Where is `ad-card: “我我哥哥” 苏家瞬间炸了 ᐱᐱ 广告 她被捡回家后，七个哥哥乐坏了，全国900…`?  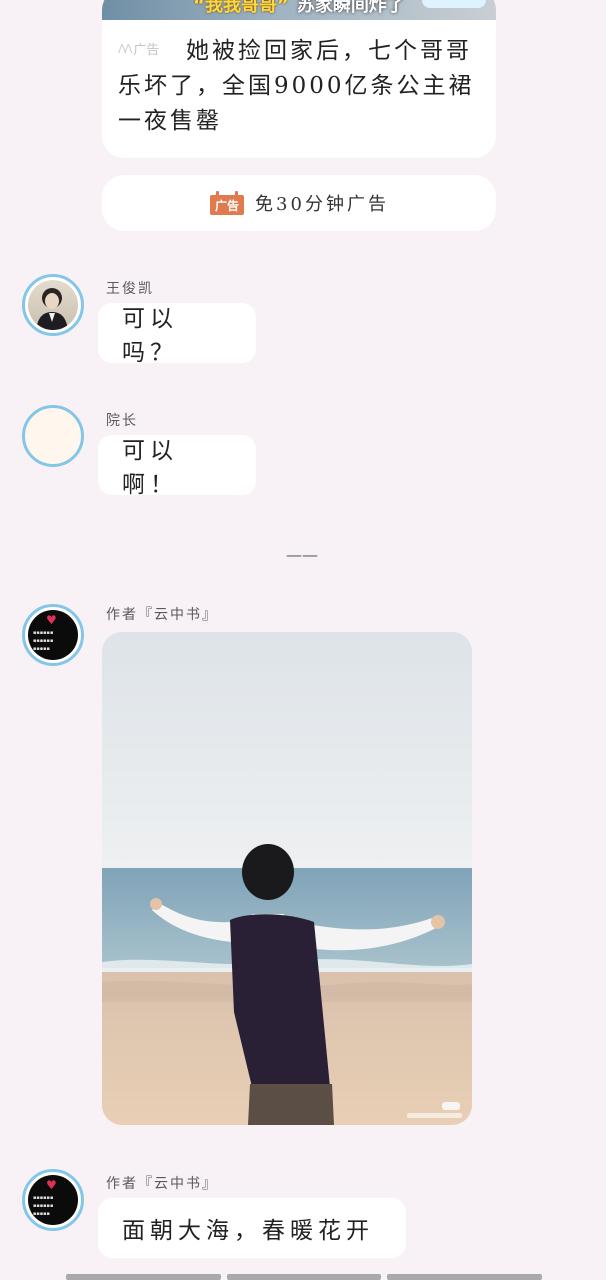 ad-card: “我我哥哥” 苏家瞬间炸了 ᐱᐱ 广告 她被捡回家后，七个哥哥乐坏了，全国900… is located at coordinates (299, 79).